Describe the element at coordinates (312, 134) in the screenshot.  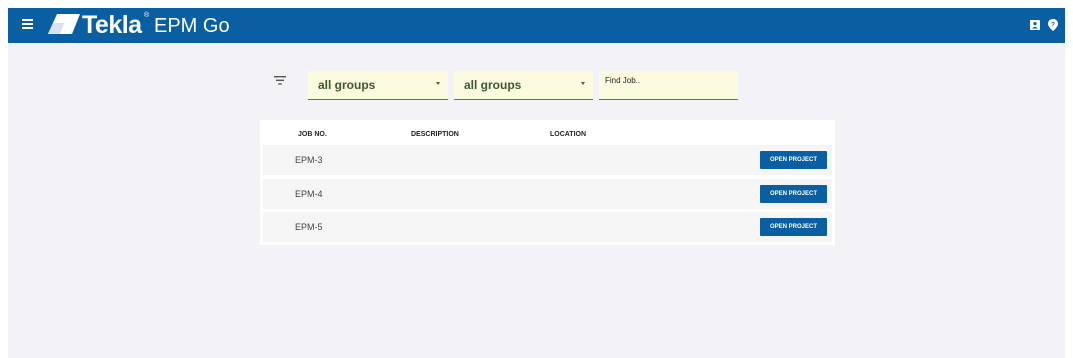
I see `column-header-job-no: JOB NO.` at that location.